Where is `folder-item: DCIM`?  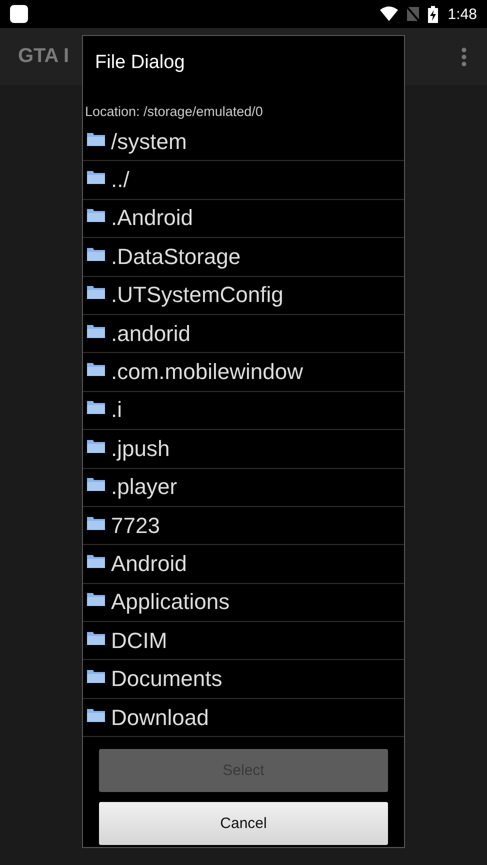 folder-item: DCIM is located at coordinates (243, 641).